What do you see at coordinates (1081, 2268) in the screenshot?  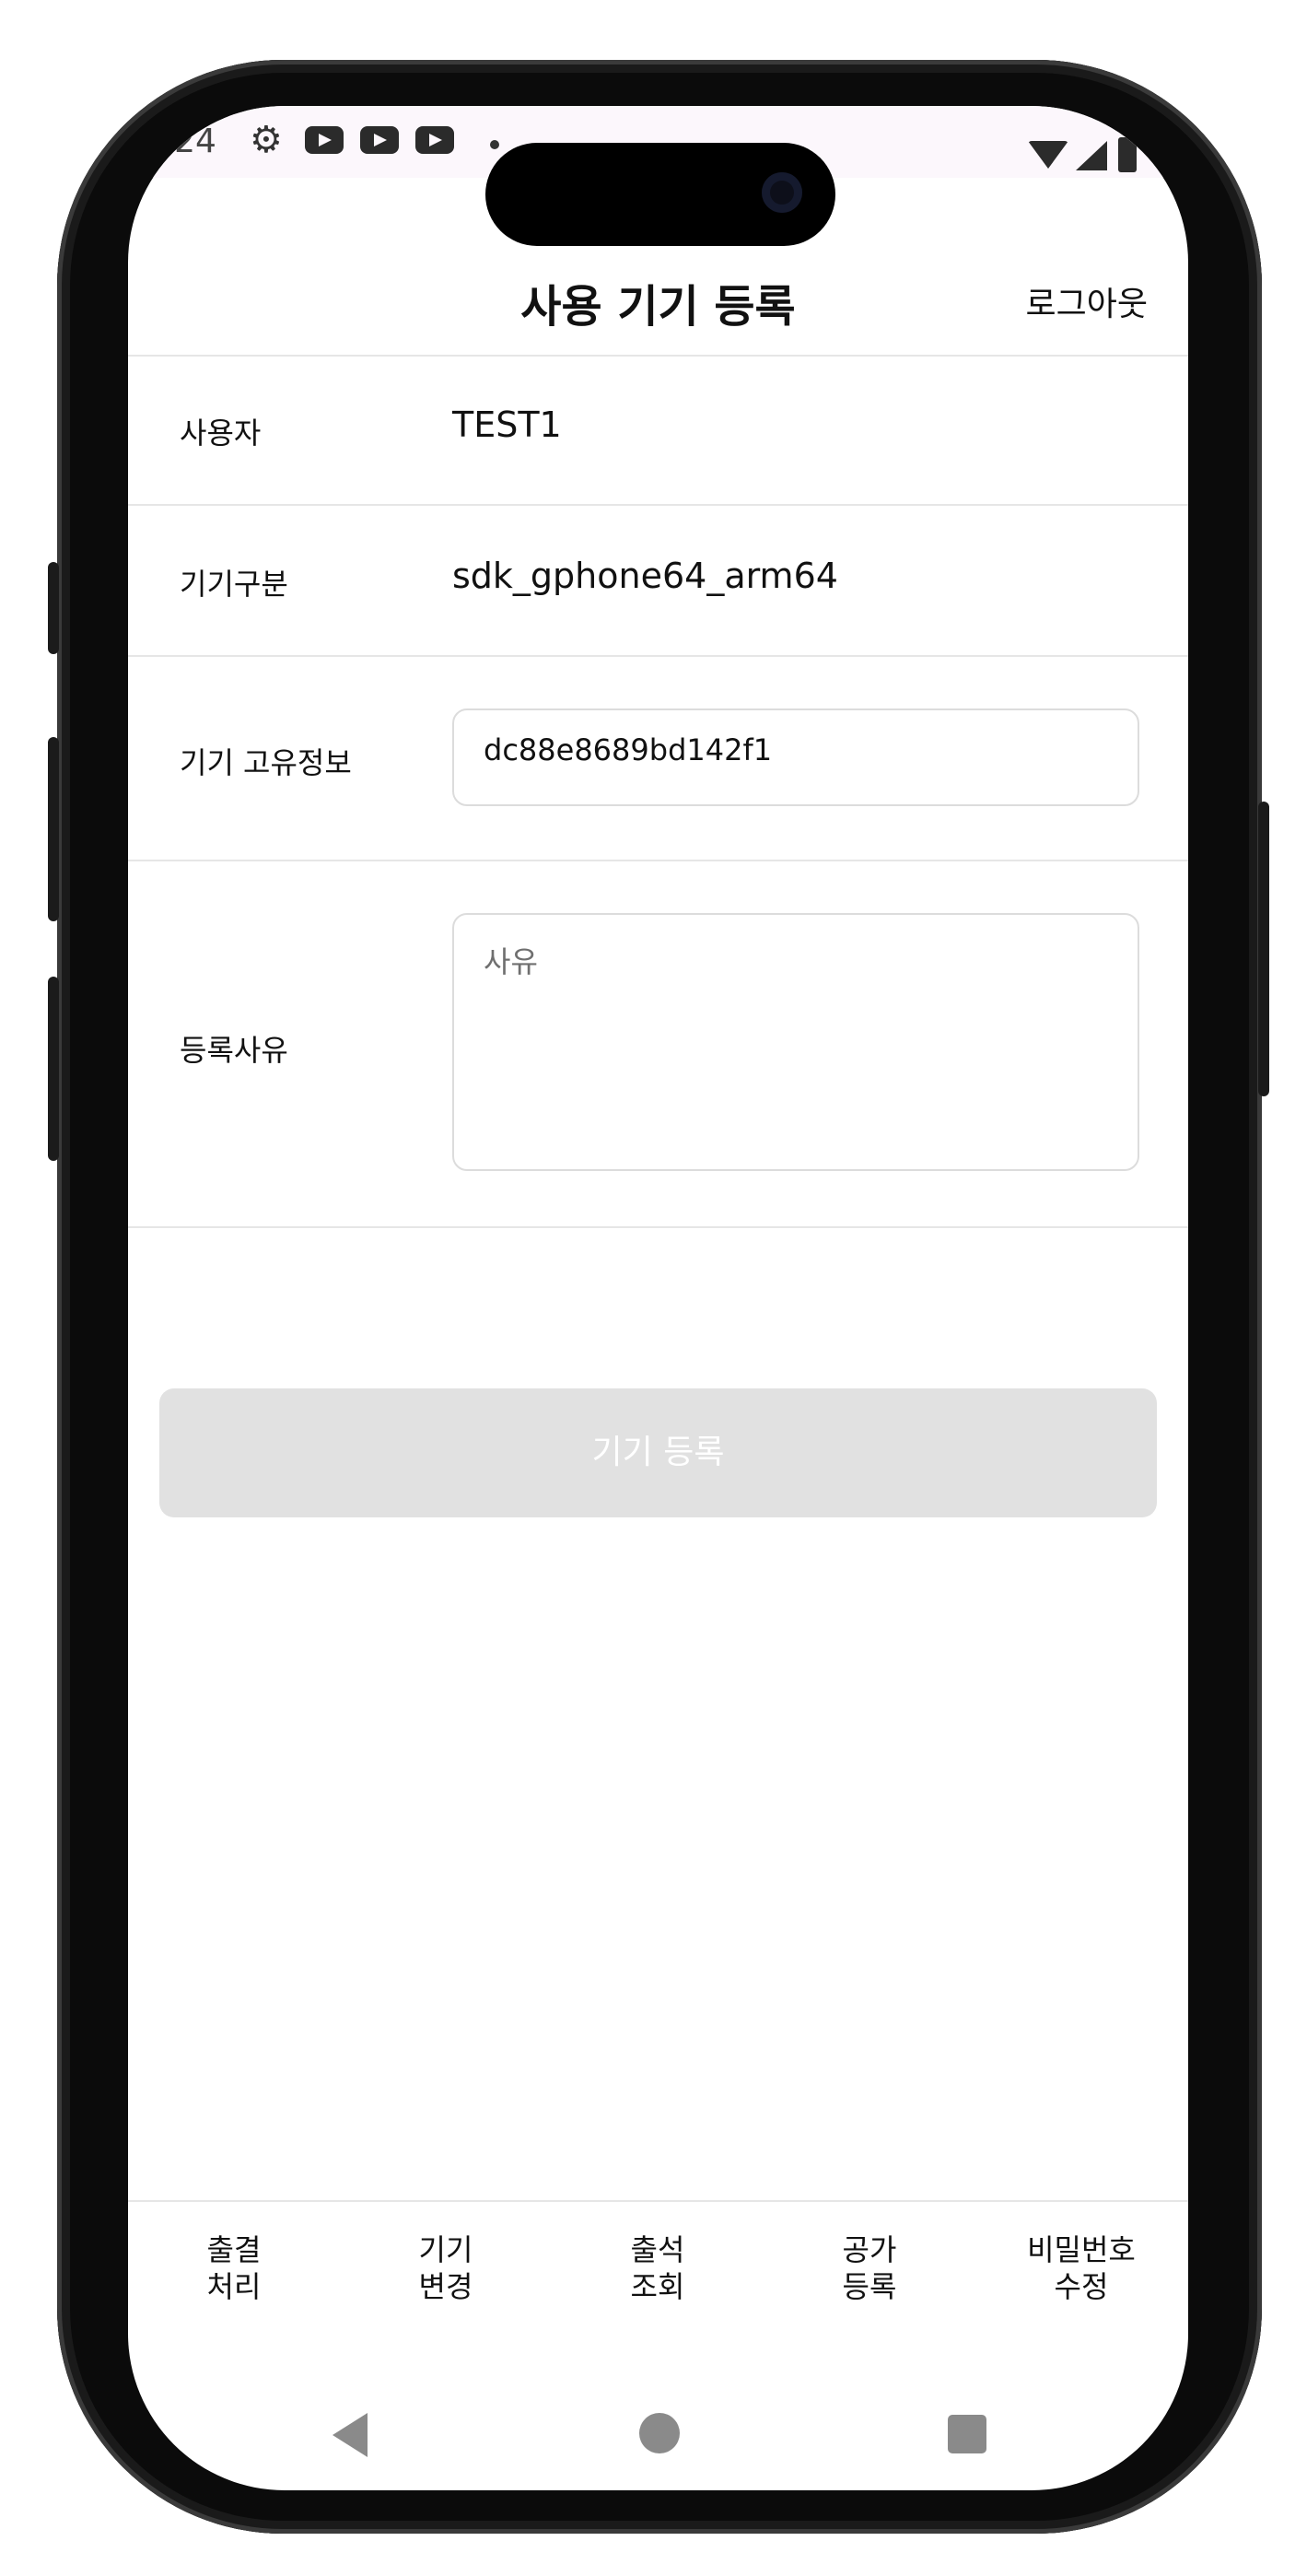 I see `nav-change-password: 비밀번호 수정` at bounding box center [1081, 2268].